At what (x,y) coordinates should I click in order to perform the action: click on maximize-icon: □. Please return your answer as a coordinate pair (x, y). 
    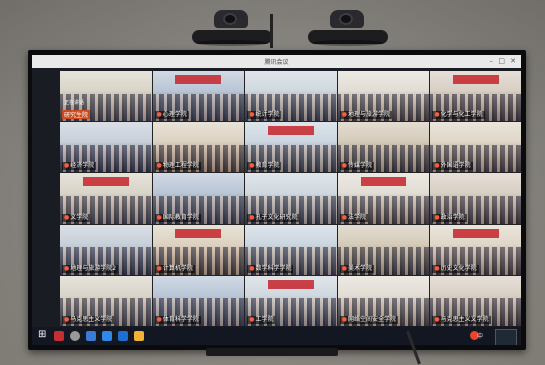
    Looking at the image, I should click on (501, 61).